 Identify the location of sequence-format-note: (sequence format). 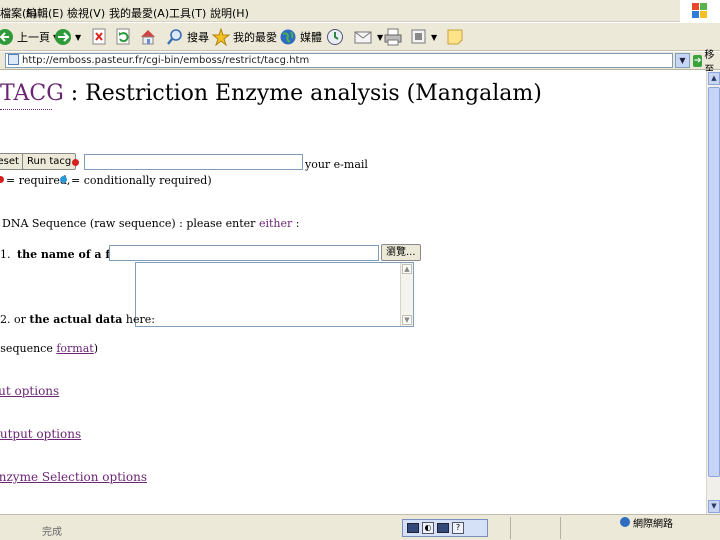
(49, 348).